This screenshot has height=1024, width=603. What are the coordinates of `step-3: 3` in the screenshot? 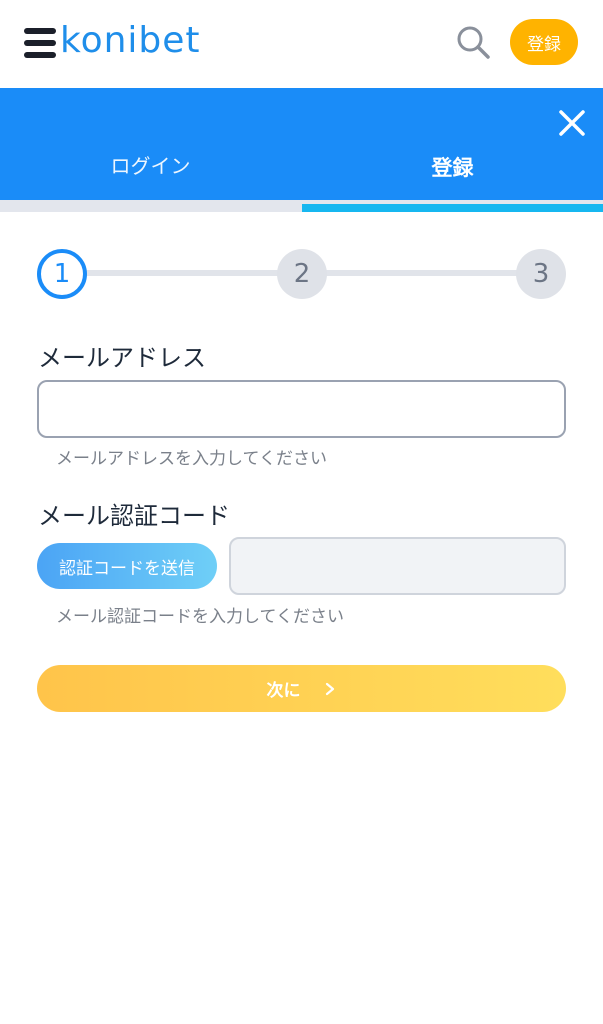 It's located at (541, 274).